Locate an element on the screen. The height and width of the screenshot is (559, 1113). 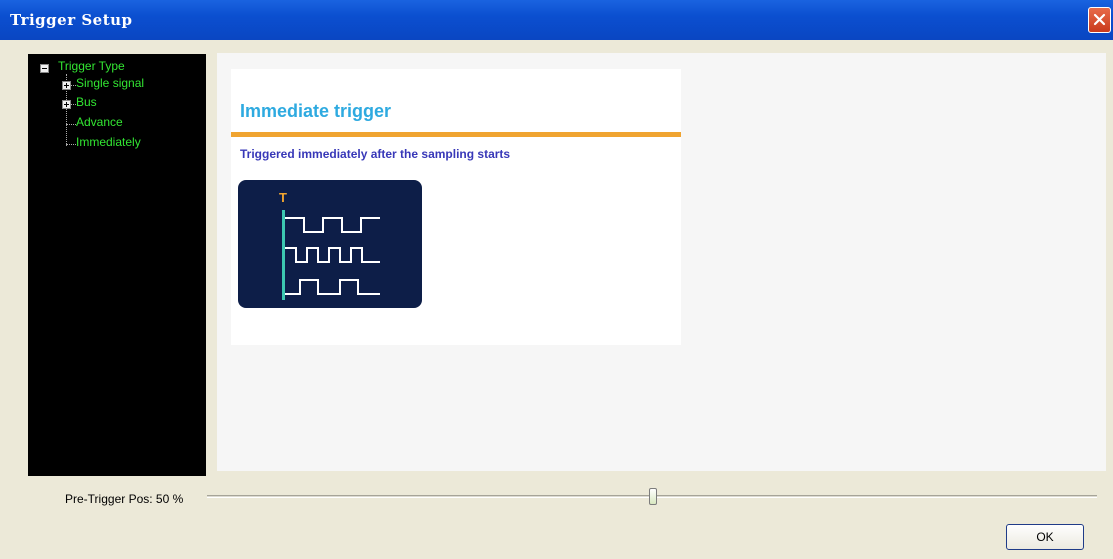
tree-item-bus: Bus is located at coordinates (86, 104).